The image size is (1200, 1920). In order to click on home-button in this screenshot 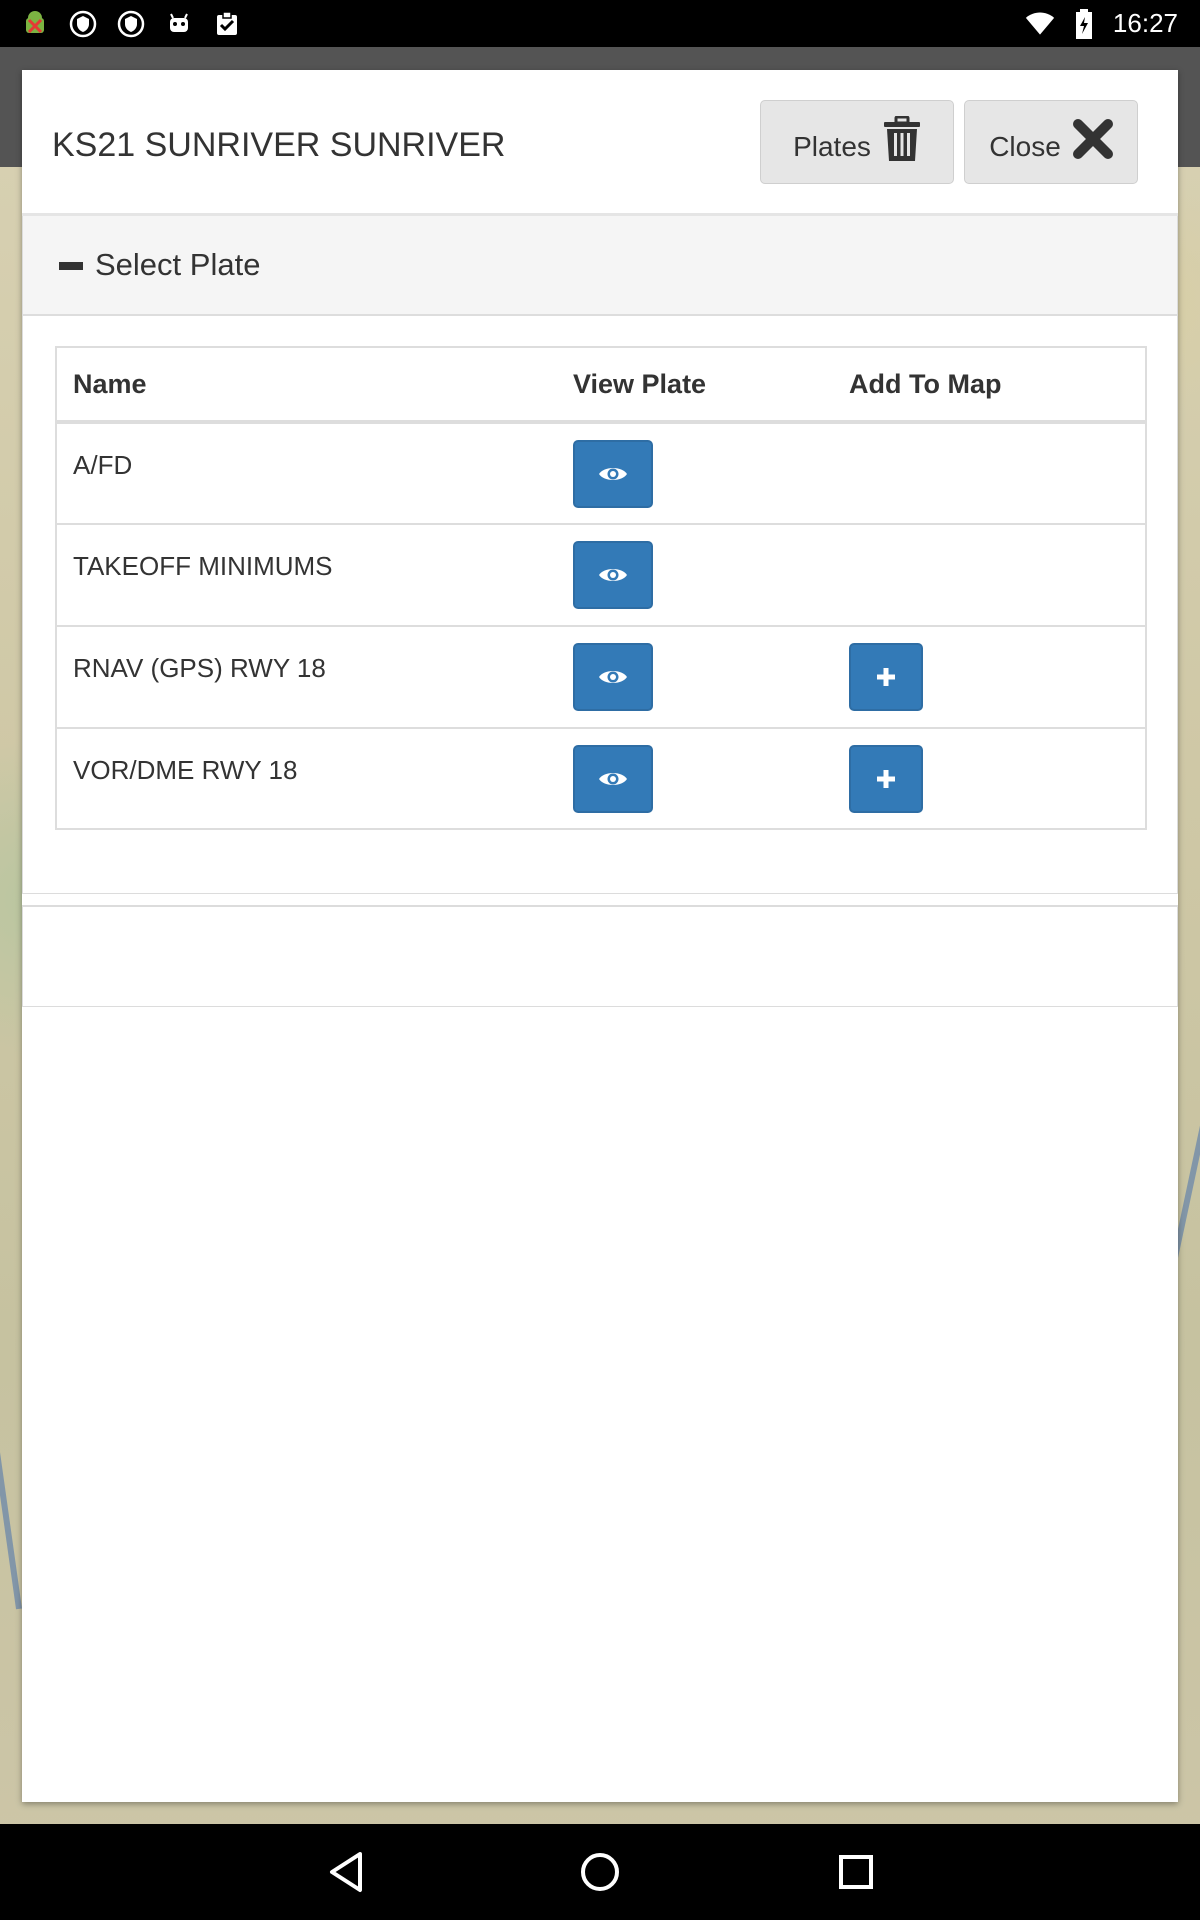, I will do `click(600, 1872)`.